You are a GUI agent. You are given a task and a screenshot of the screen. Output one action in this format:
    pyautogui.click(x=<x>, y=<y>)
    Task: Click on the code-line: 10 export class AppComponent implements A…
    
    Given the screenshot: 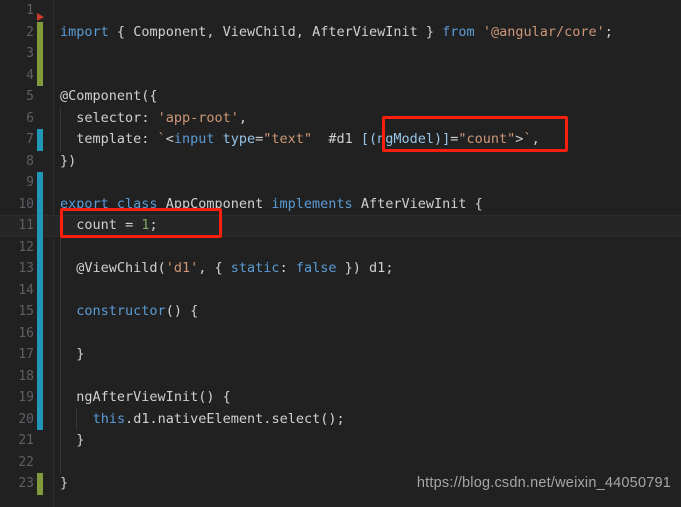 What is the action you would take?
    pyautogui.click(x=340, y=204)
    